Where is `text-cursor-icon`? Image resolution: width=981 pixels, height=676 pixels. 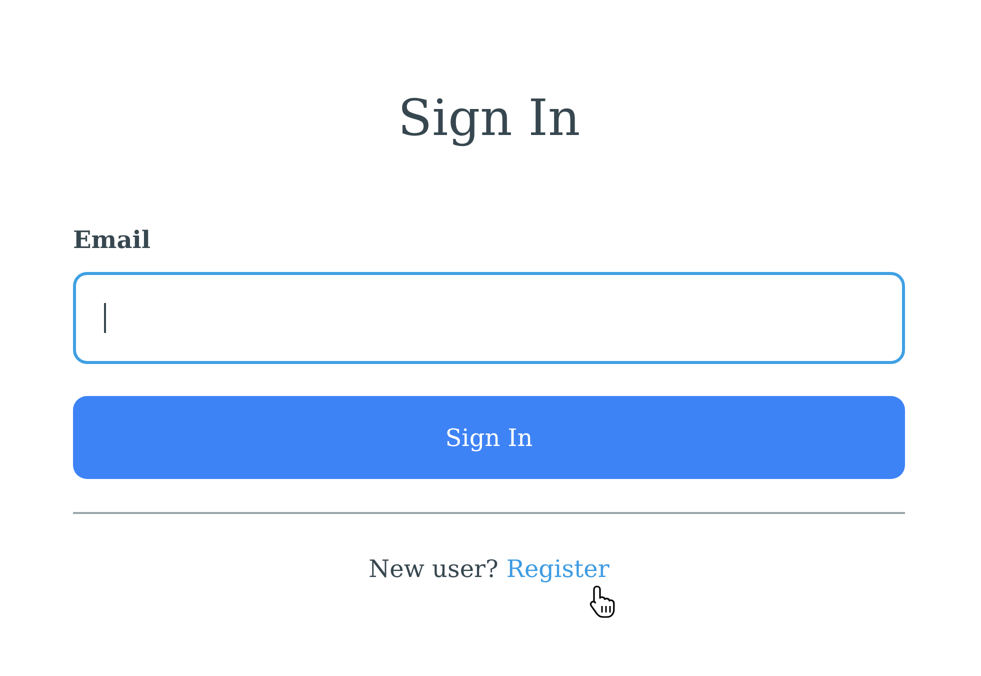 text-cursor-icon is located at coordinates (105, 318).